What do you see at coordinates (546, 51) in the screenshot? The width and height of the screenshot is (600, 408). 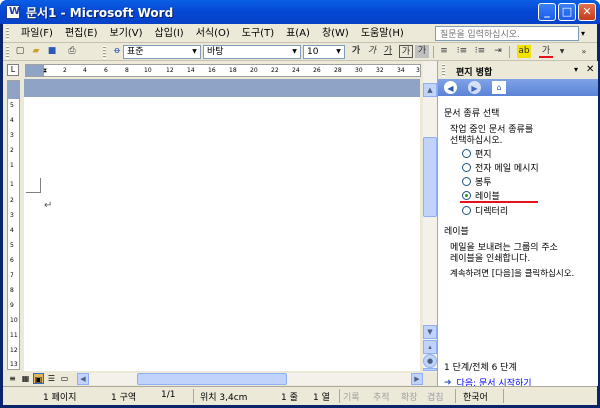 I see `font-color-button: 가` at bounding box center [546, 51].